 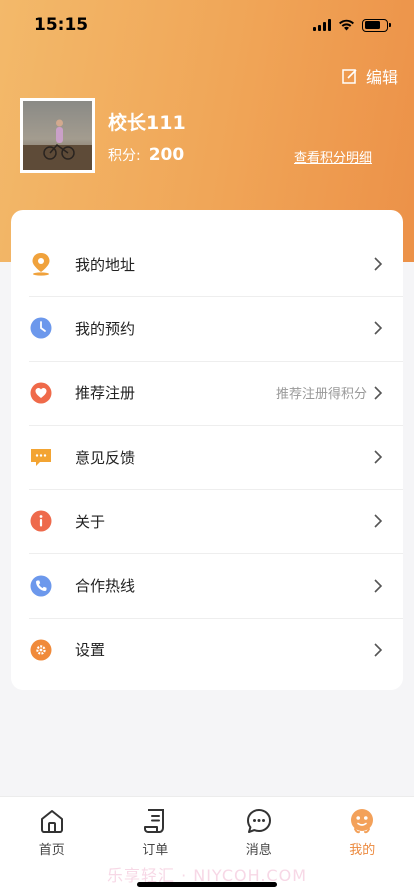 What do you see at coordinates (207, 585) in the screenshot?
I see `menu-item-hotline: 合作热线` at bounding box center [207, 585].